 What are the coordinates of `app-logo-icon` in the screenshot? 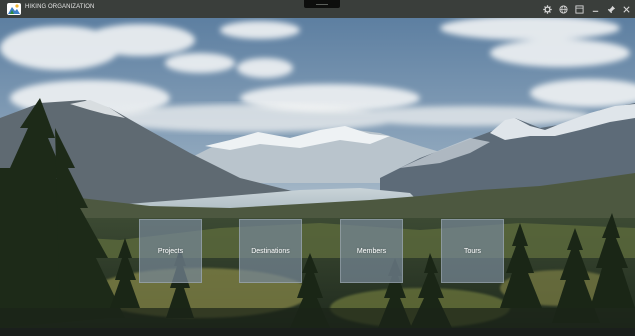 It's located at (14, 9).